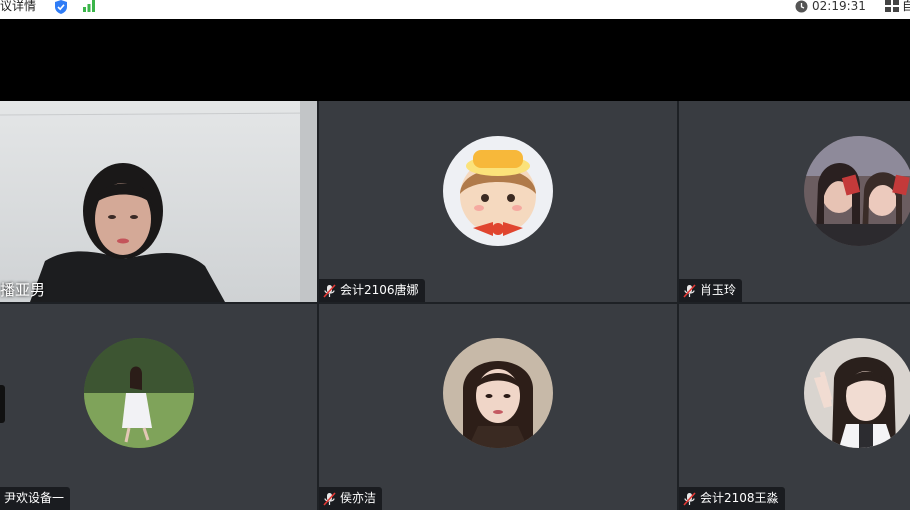 This screenshot has width=910, height=510. What do you see at coordinates (892, 6) in the screenshot?
I see `layout-grid-icon` at bounding box center [892, 6].